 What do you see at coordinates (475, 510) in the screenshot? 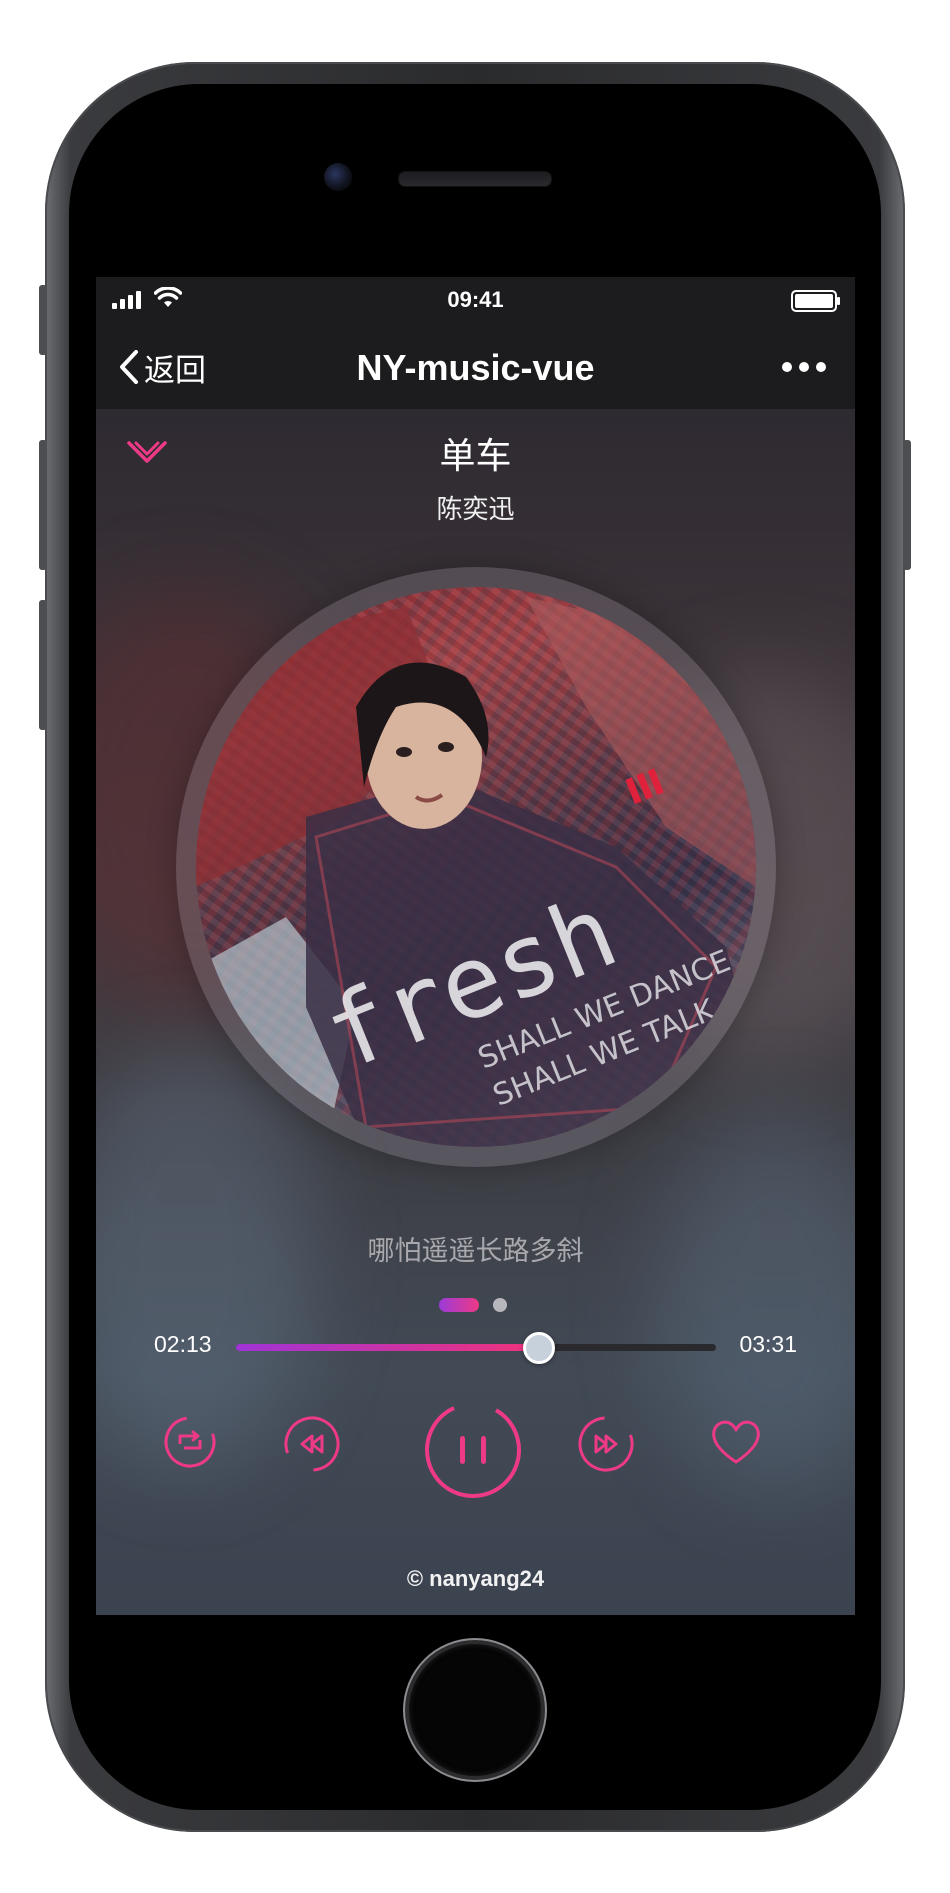
I see `song-artist: 陈奕迅` at bounding box center [475, 510].